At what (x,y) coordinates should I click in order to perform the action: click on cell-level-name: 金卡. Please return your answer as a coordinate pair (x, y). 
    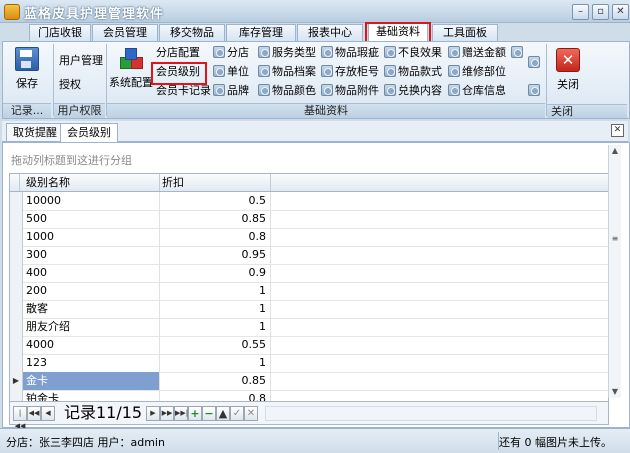
    Looking at the image, I should click on (91, 381).